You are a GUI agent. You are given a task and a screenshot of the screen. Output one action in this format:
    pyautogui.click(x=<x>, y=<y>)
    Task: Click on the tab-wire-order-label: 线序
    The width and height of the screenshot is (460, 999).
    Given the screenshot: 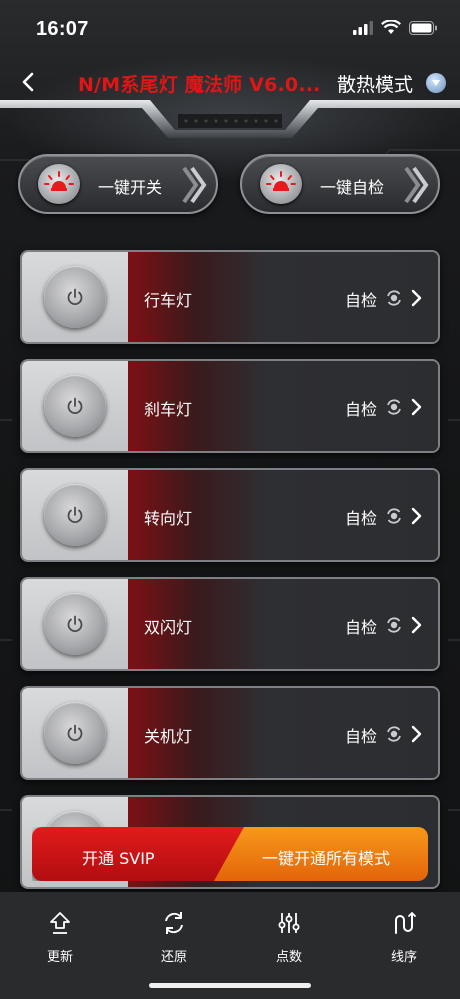 What is the action you would take?
    pyautogui.click(x=403, y=957)
    